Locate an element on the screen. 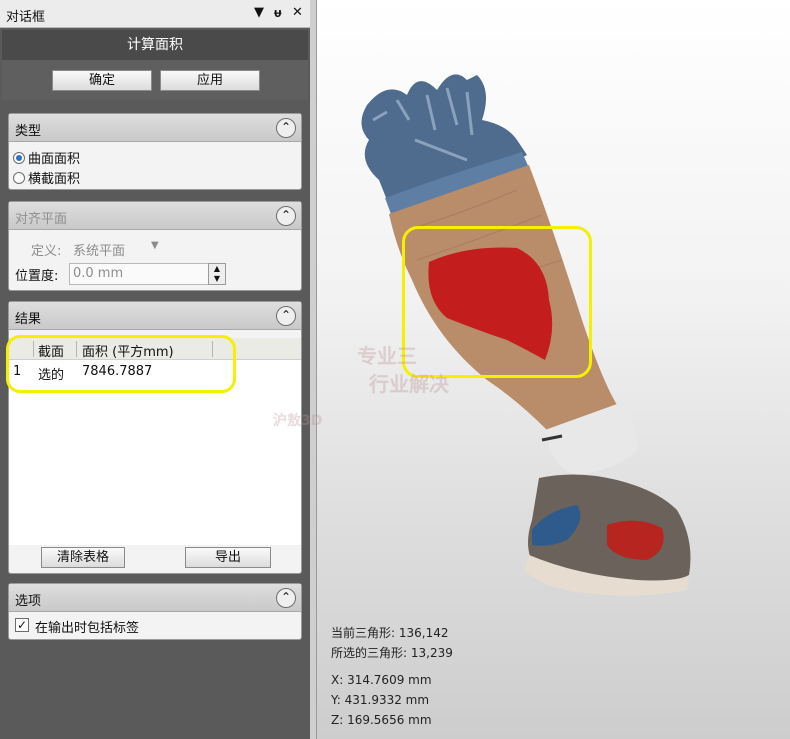 This screenshot has width=790, height=739. spin-up-icon: ▲ is located at coordinates (217, 269).